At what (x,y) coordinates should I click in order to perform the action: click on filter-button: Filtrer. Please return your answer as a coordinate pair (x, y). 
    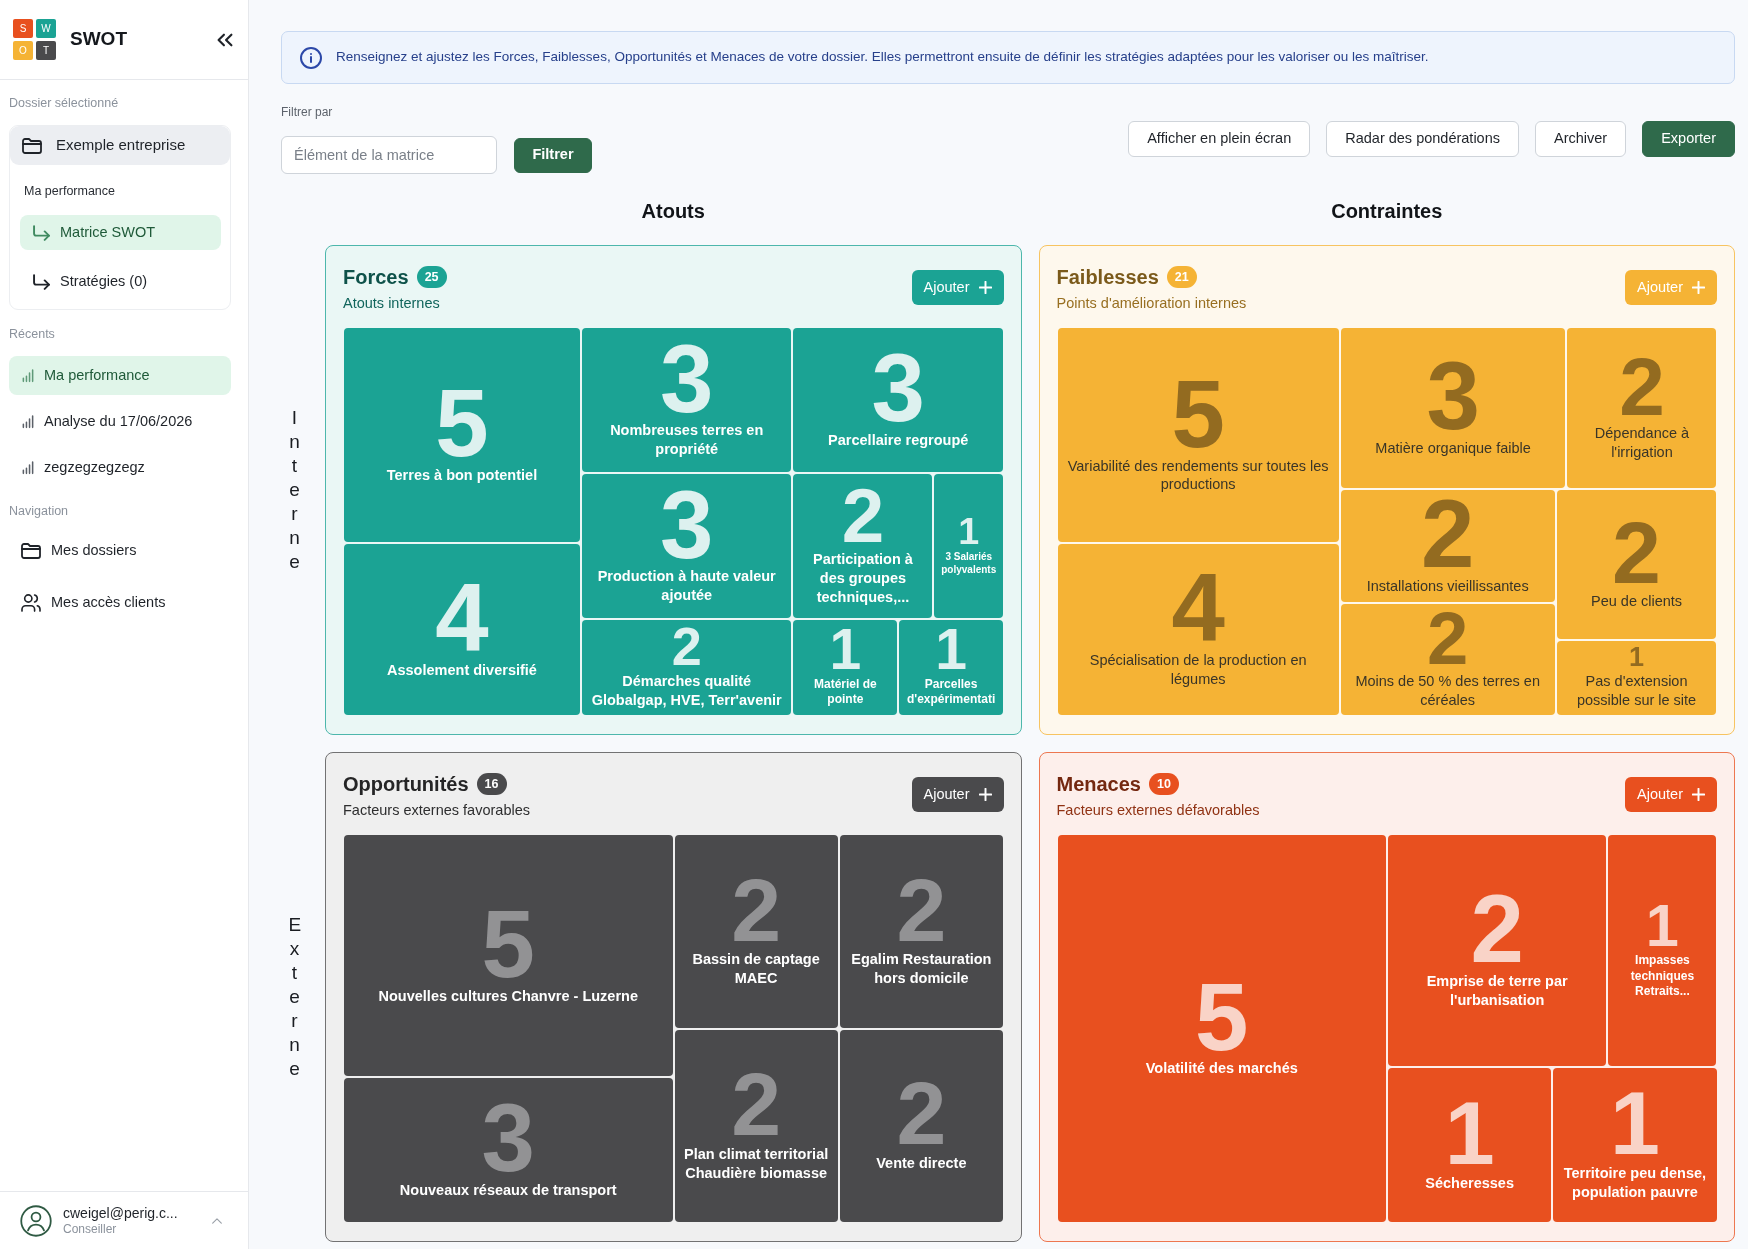
    Looking at the image, I should click on (553, 155).